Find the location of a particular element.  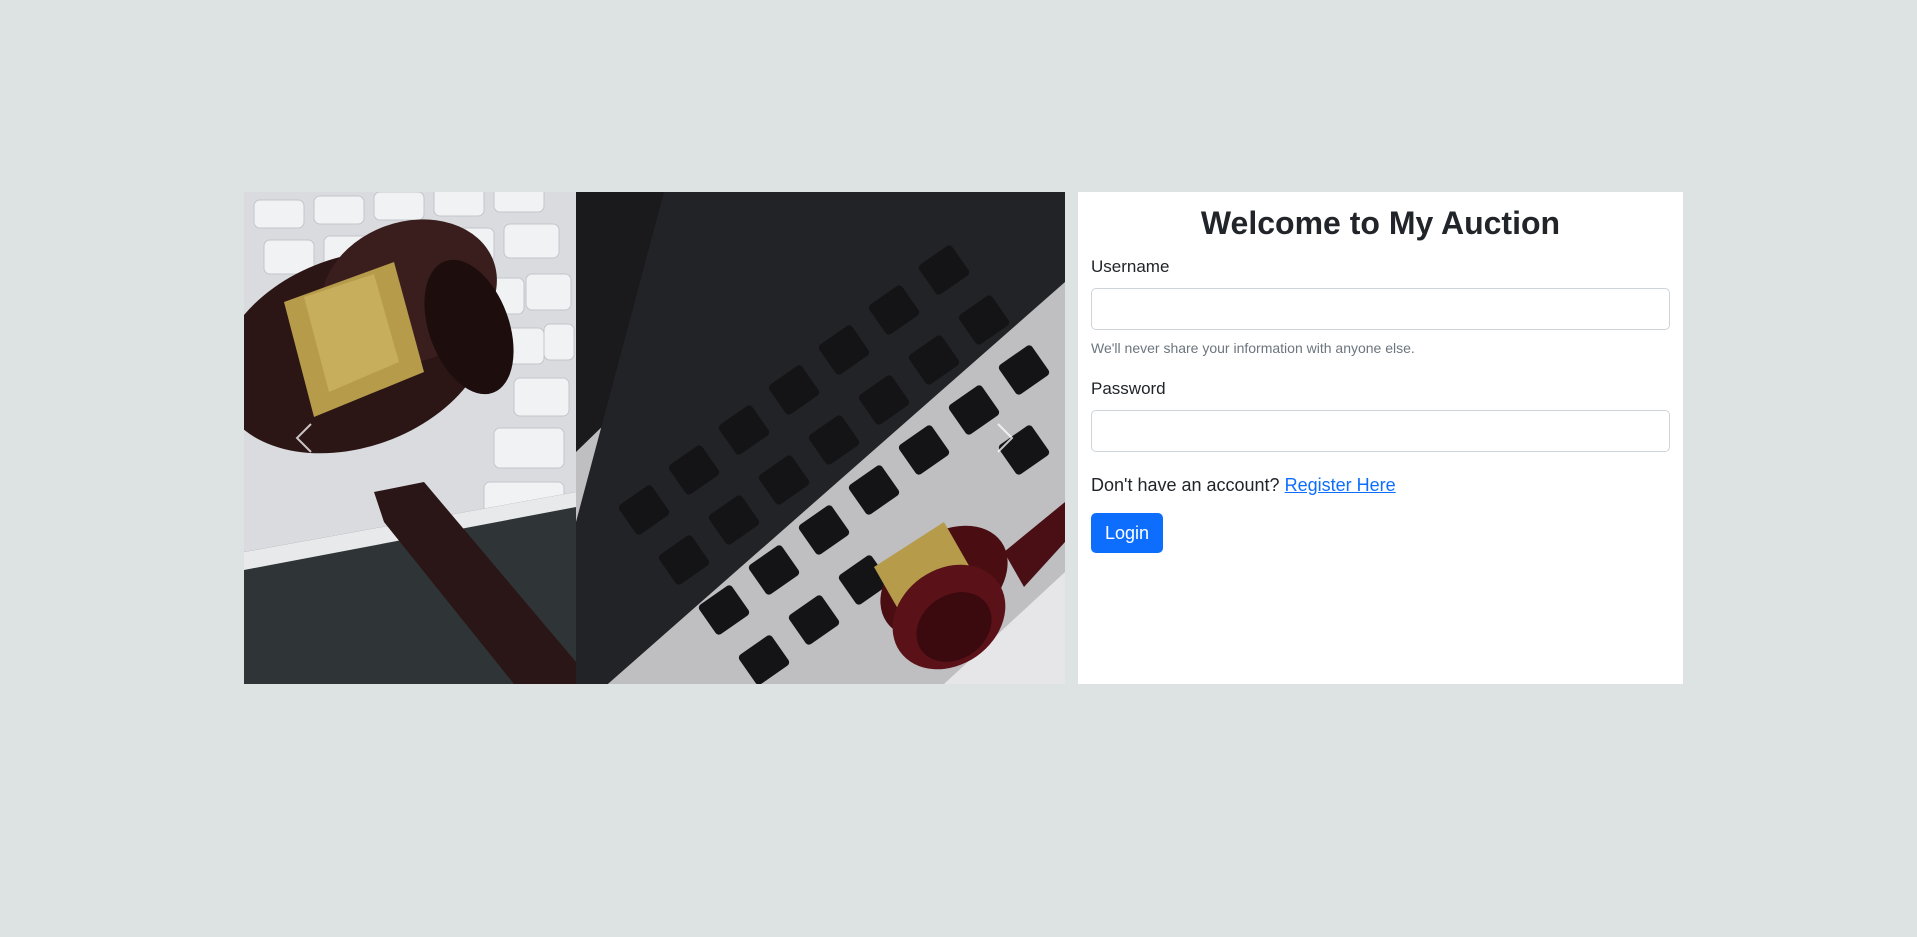

carousel-prev-button is located at coordinates (305, 438).